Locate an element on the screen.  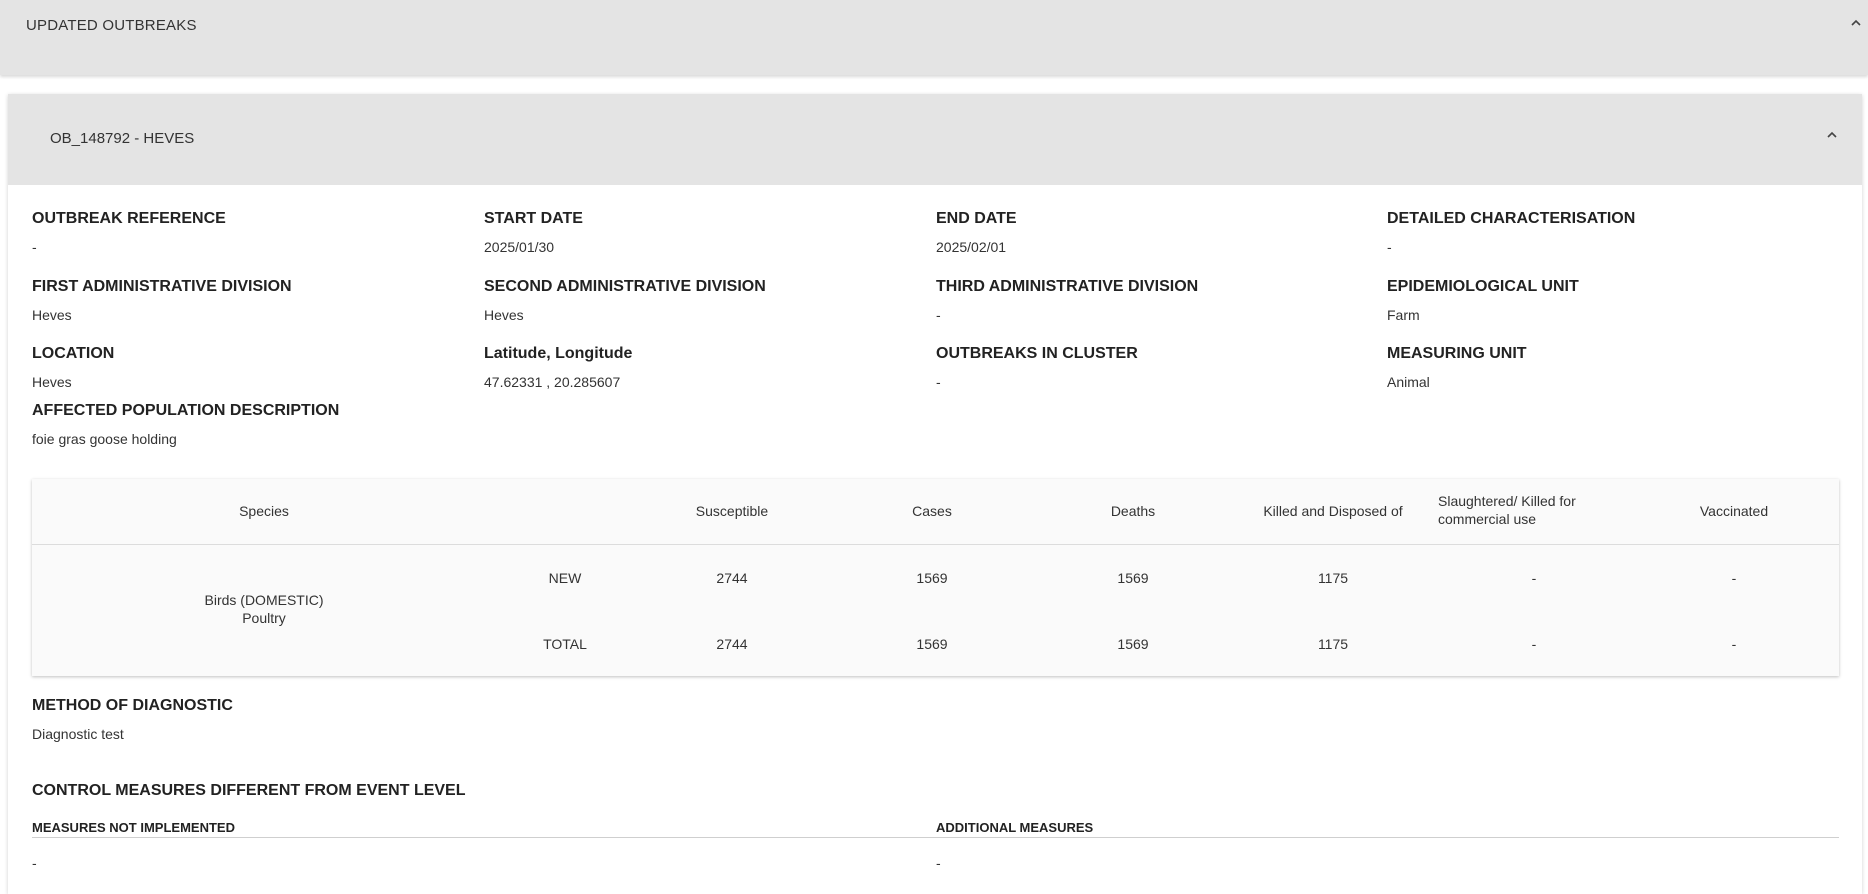
cell-total-slaughtered: - is located at coordinates (1534, 644).